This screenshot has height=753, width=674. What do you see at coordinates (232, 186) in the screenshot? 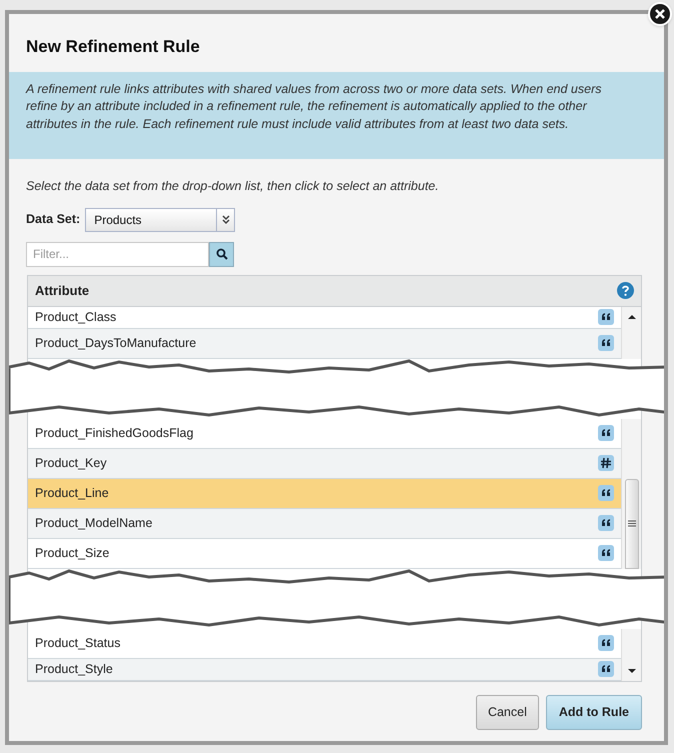
I see `instruction-text: Select the data set from the drop-down list, then click to select an attribute.` at bounding box center [232, 186].